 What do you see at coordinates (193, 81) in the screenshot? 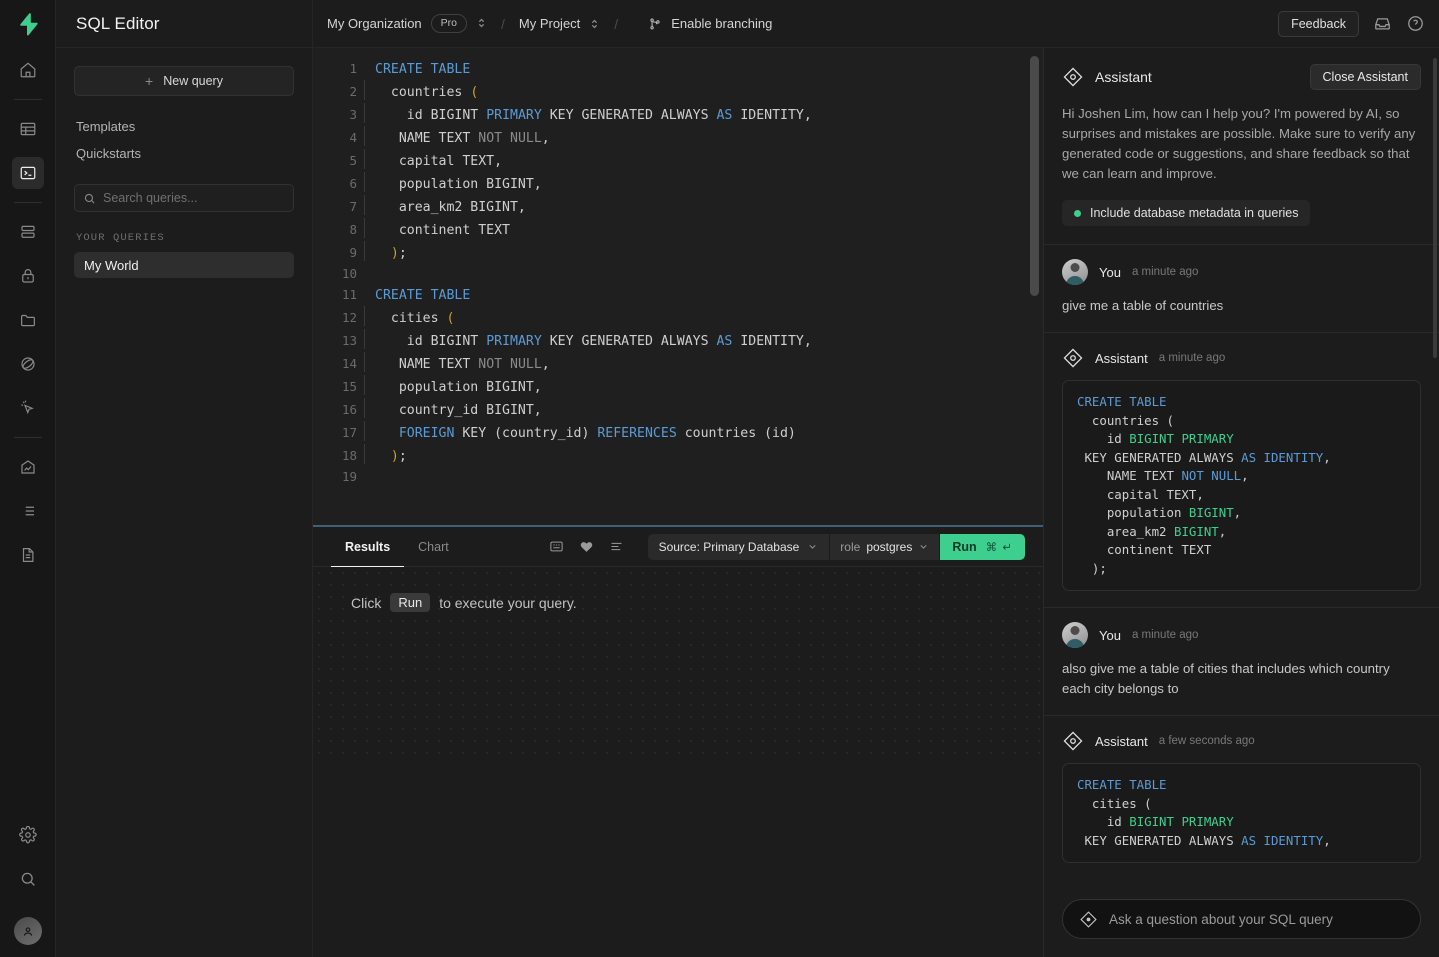
I see `new-query-label: New query` at bounding box center [193, 81].